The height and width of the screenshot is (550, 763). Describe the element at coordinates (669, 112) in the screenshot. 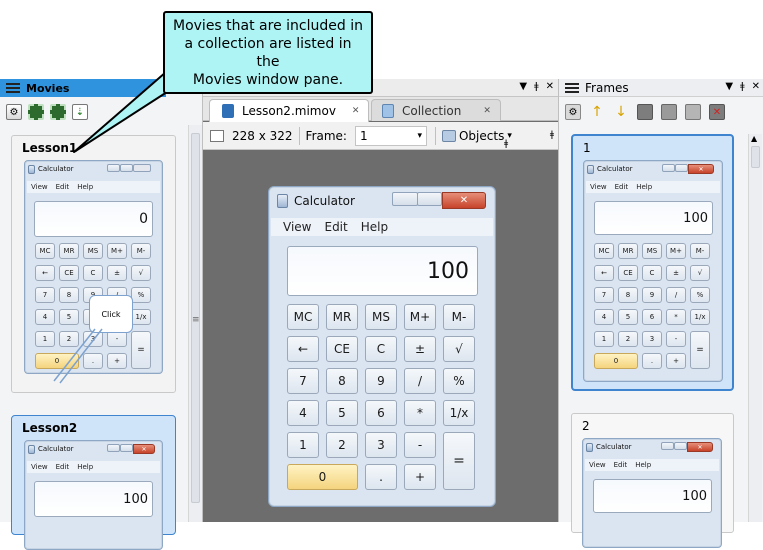

I see `frame-duplicate-icon` at that location.